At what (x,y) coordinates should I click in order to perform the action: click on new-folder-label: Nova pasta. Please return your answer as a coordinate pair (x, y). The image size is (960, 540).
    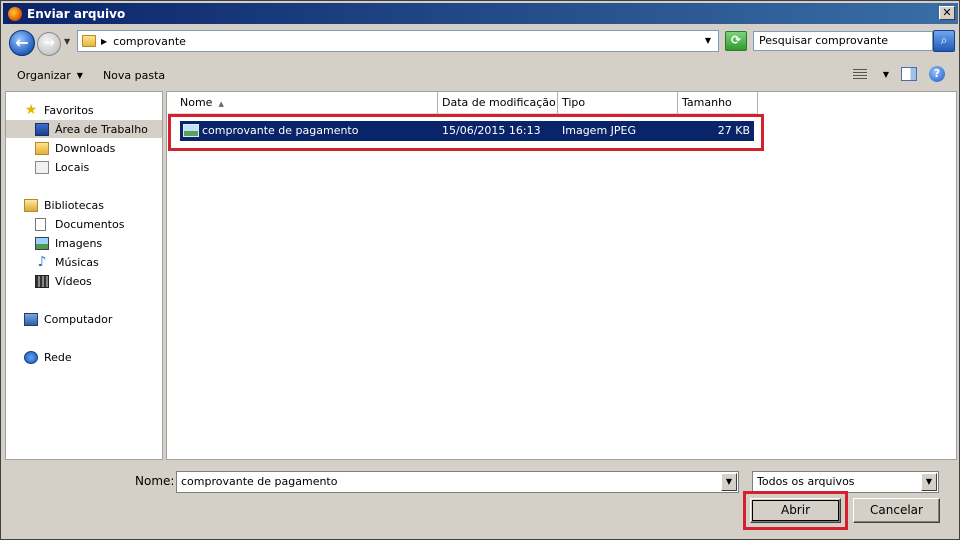
    Looking at the image, I should click on (134, 75).